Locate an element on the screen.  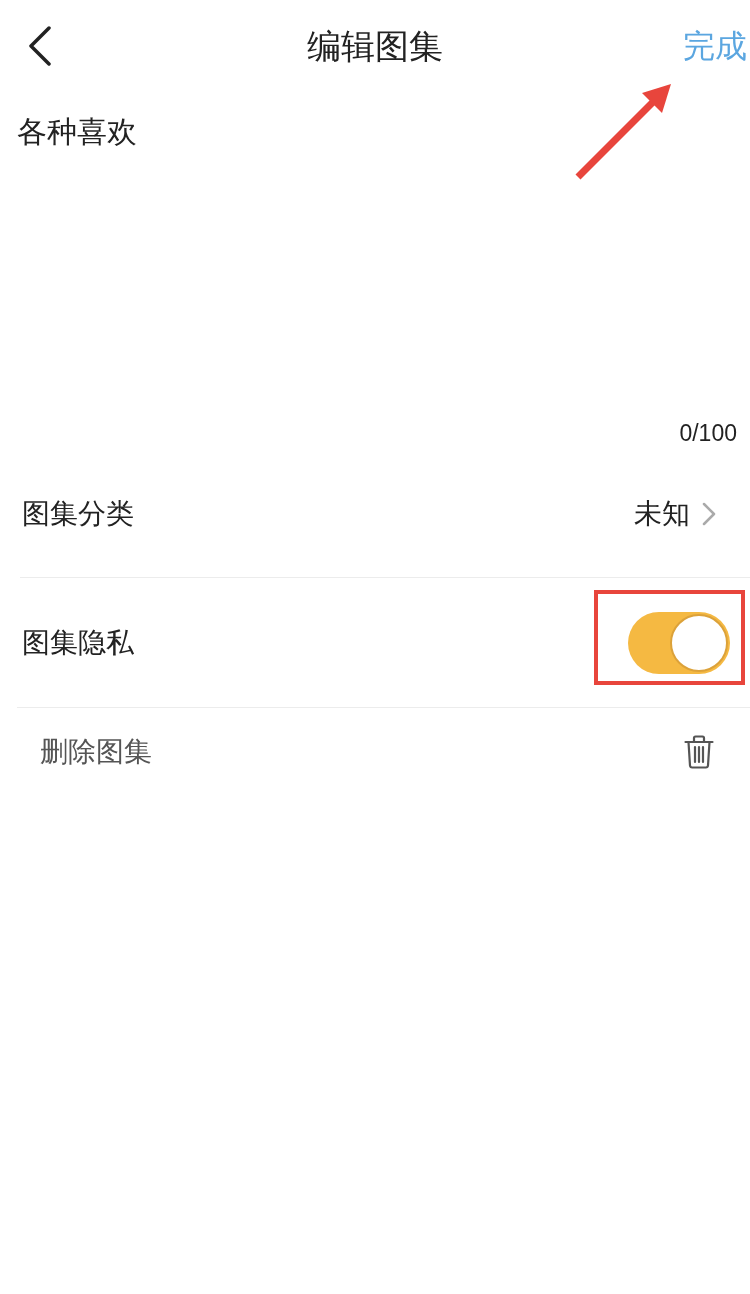
character-counter: 0/100 is located at coordinates (708, 433).